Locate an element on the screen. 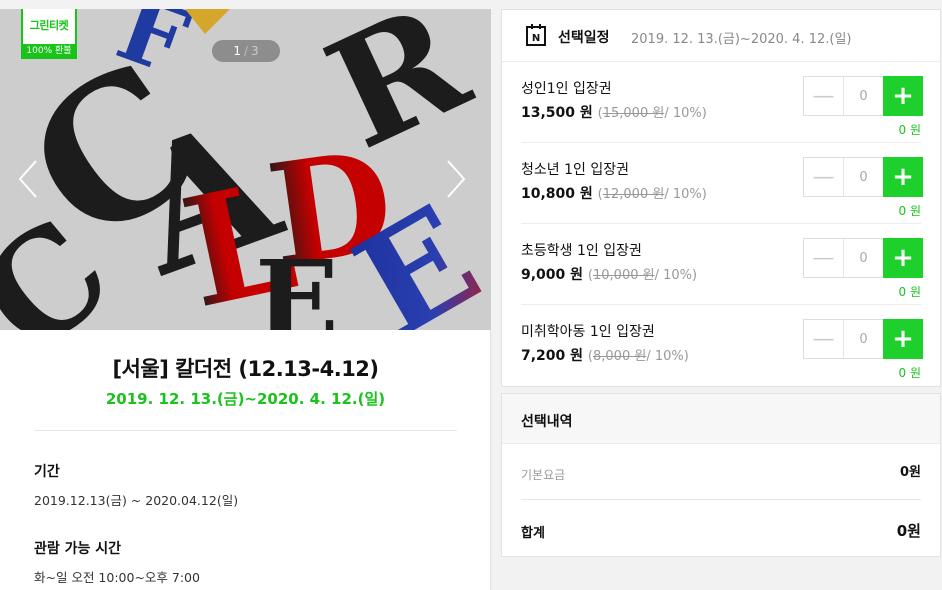 The image size is (942, 590). base-fee-value: 0원 is located at coordinates (910, 472).